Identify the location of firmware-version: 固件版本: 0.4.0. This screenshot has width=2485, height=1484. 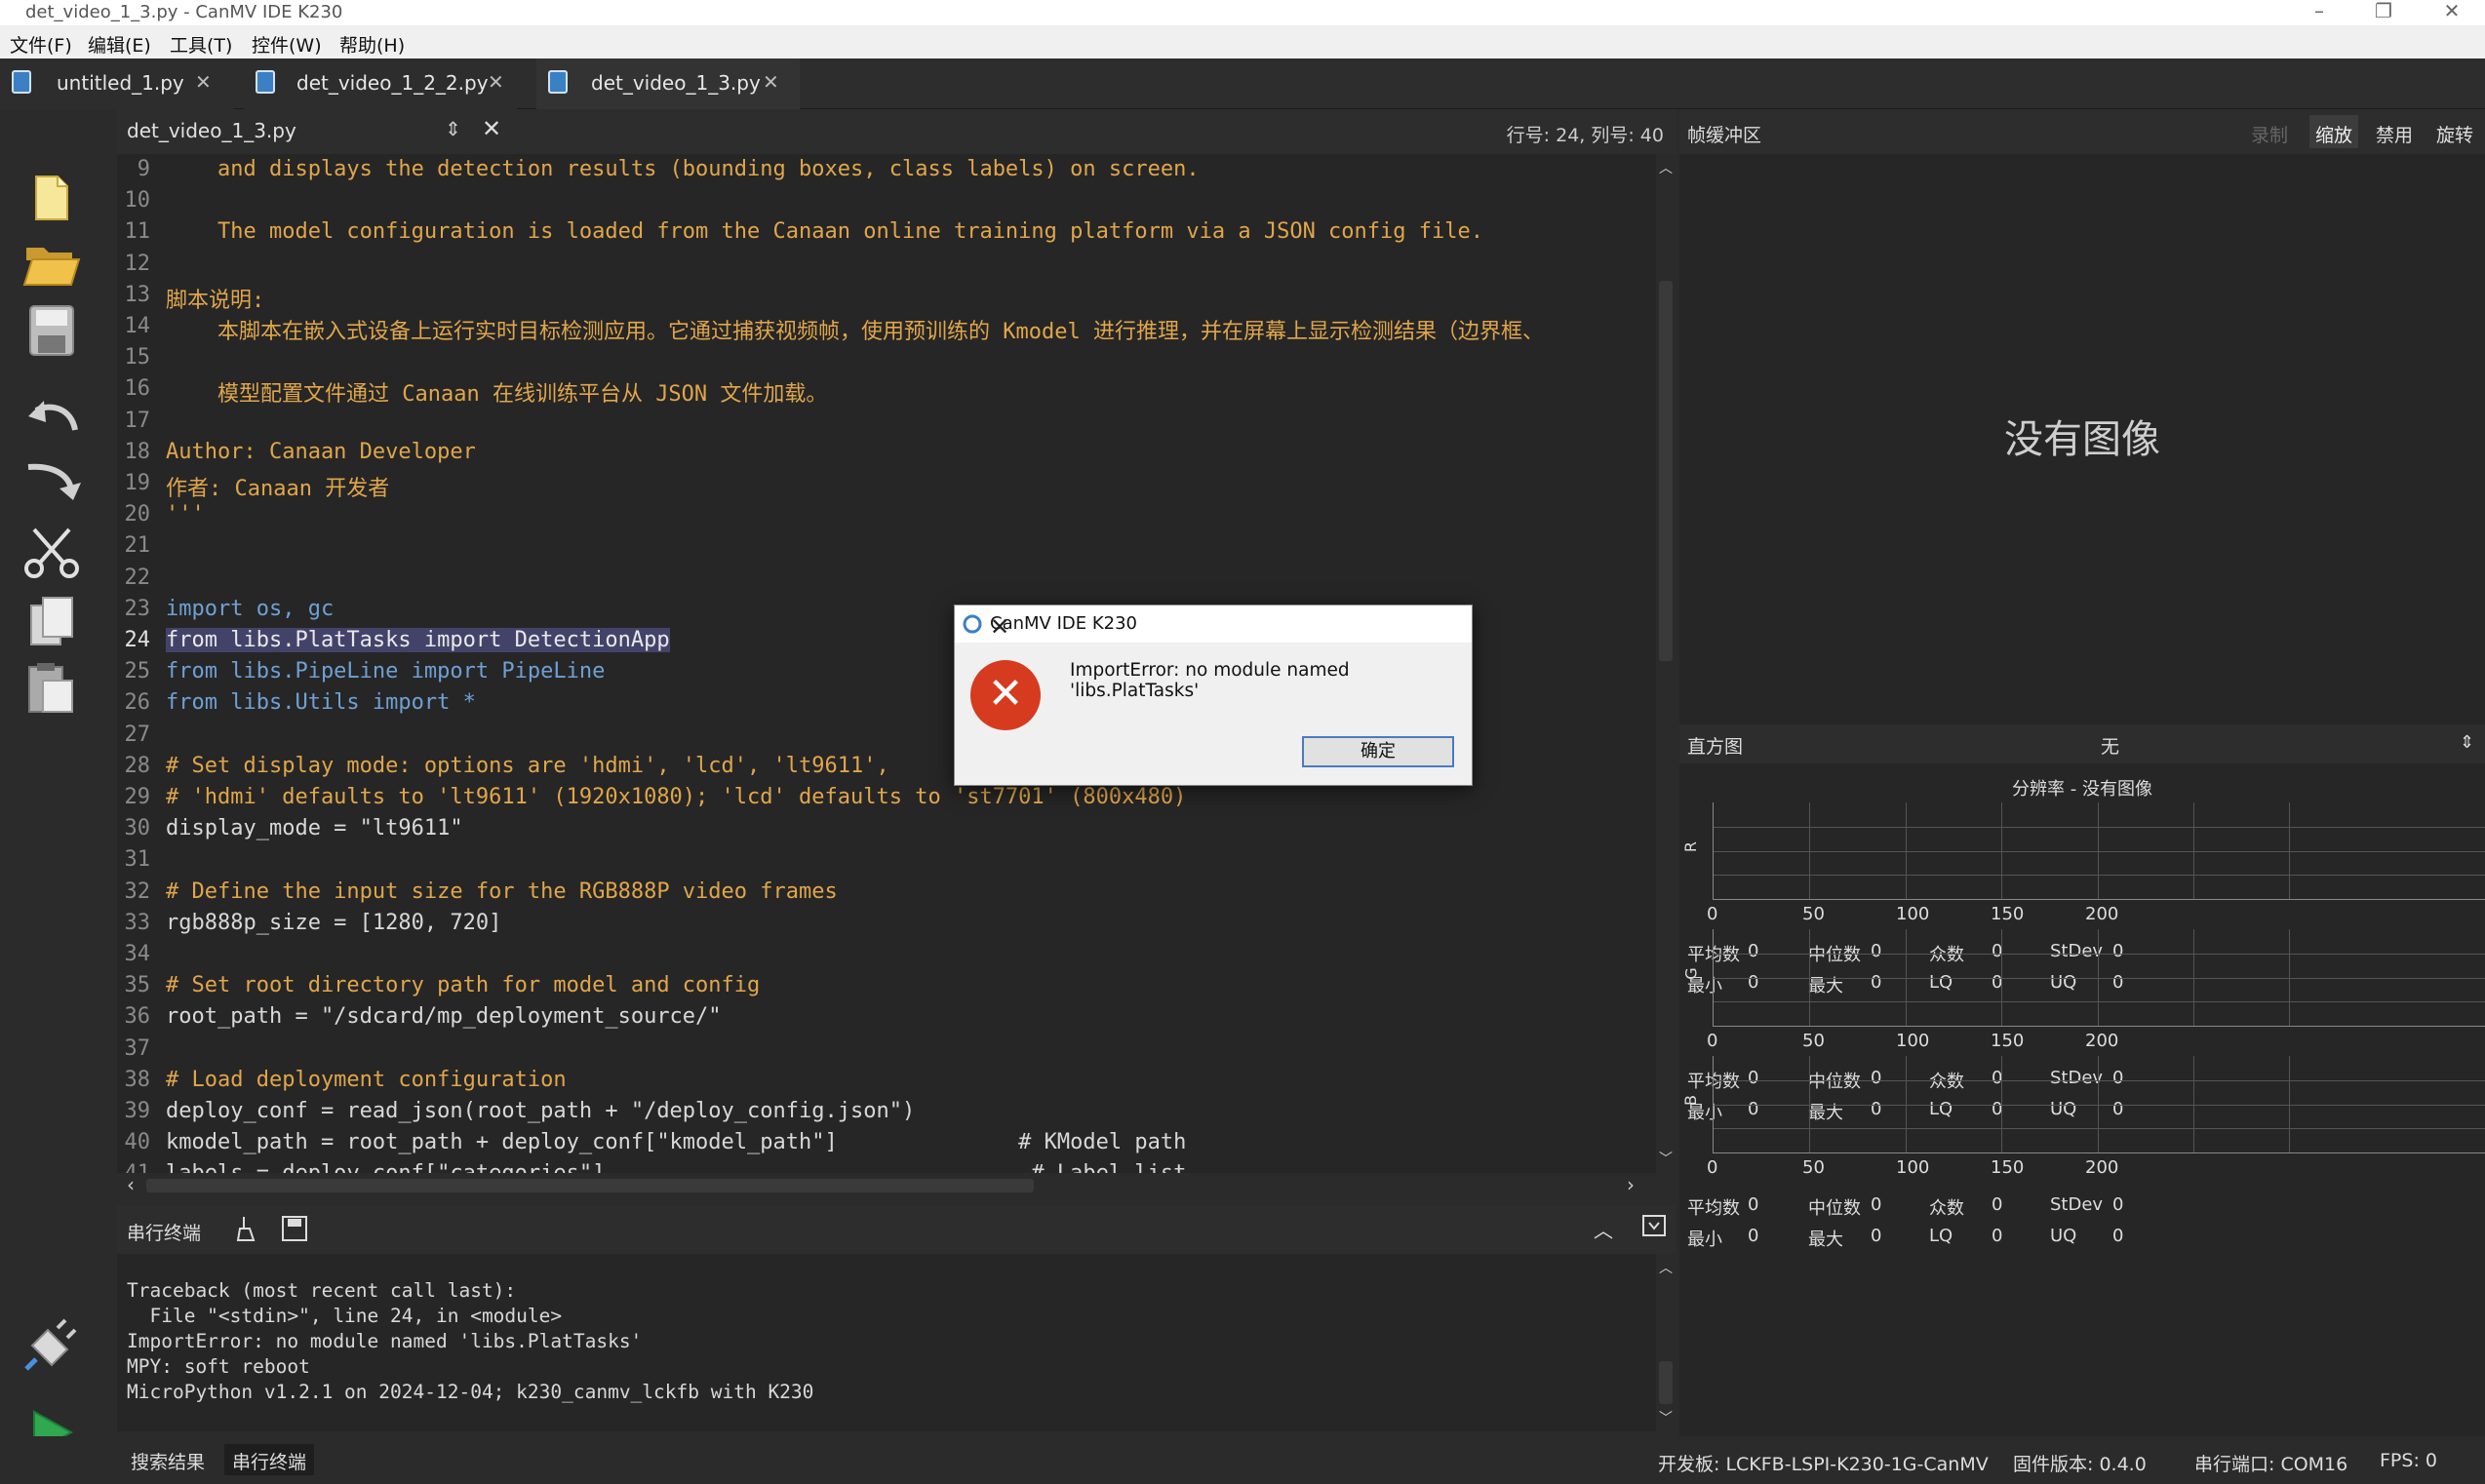
(2080, 1464).